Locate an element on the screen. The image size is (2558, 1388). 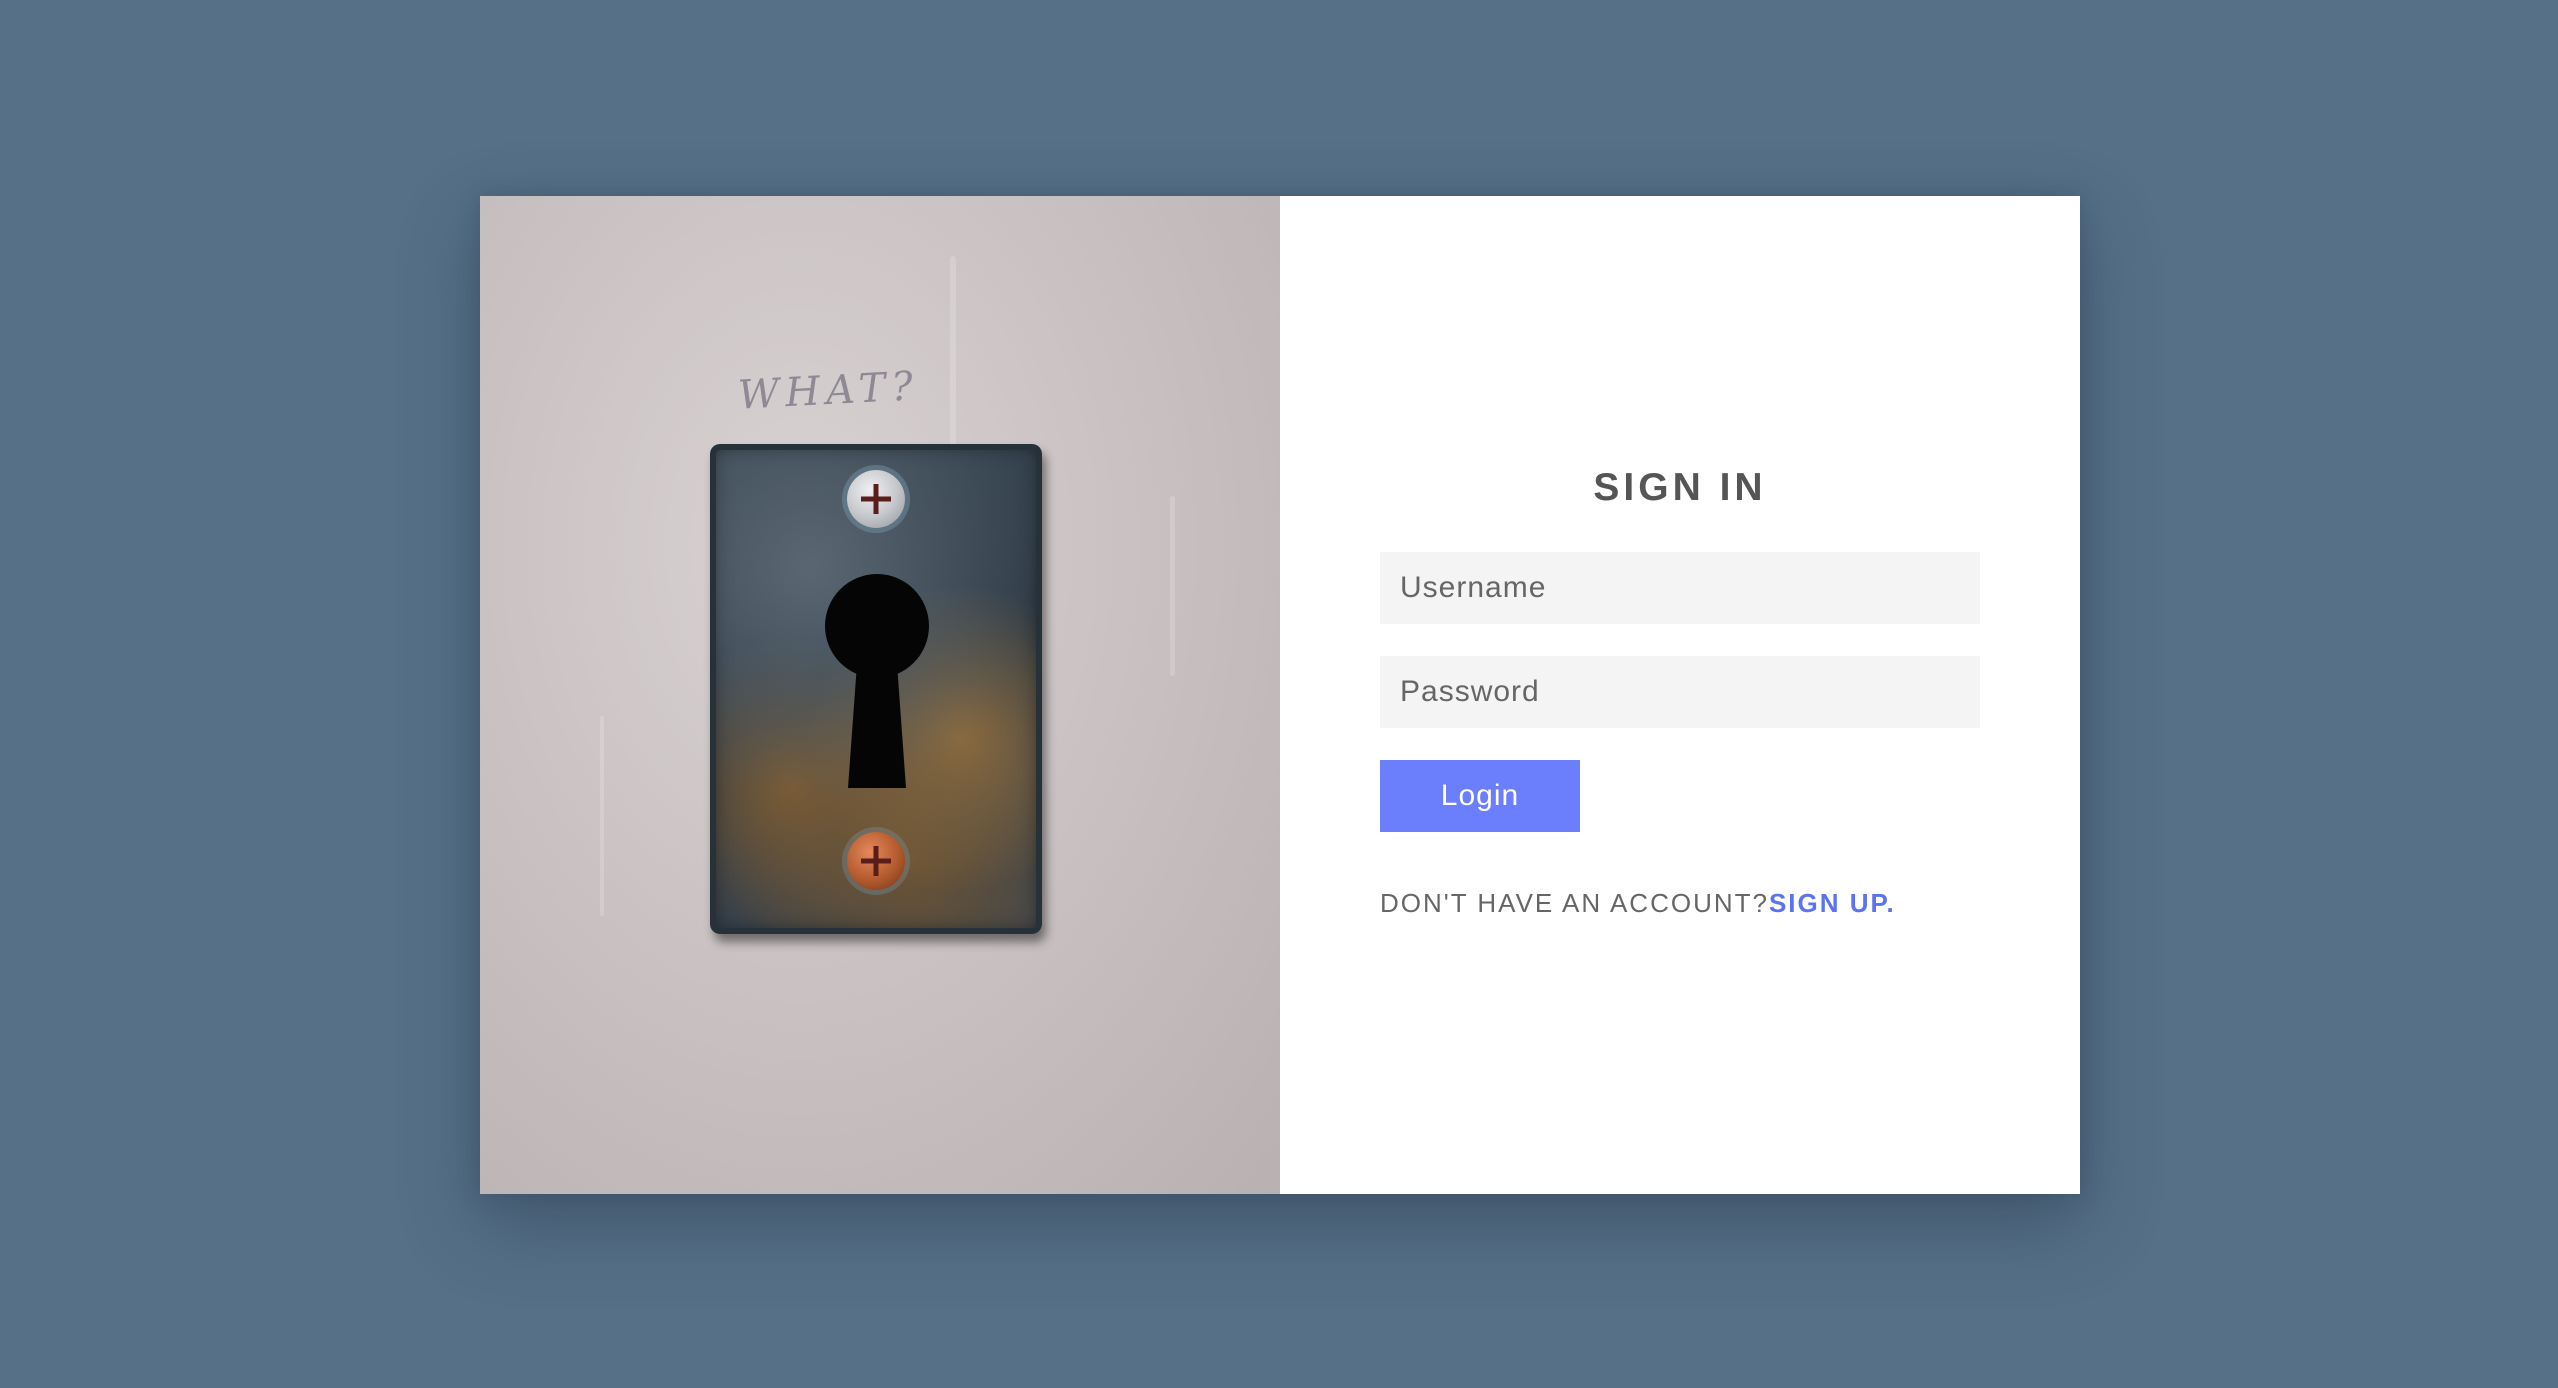
signup-prompt: DON'T HAVE AN ACCOUNT? is located at coordinates (1574, 903).